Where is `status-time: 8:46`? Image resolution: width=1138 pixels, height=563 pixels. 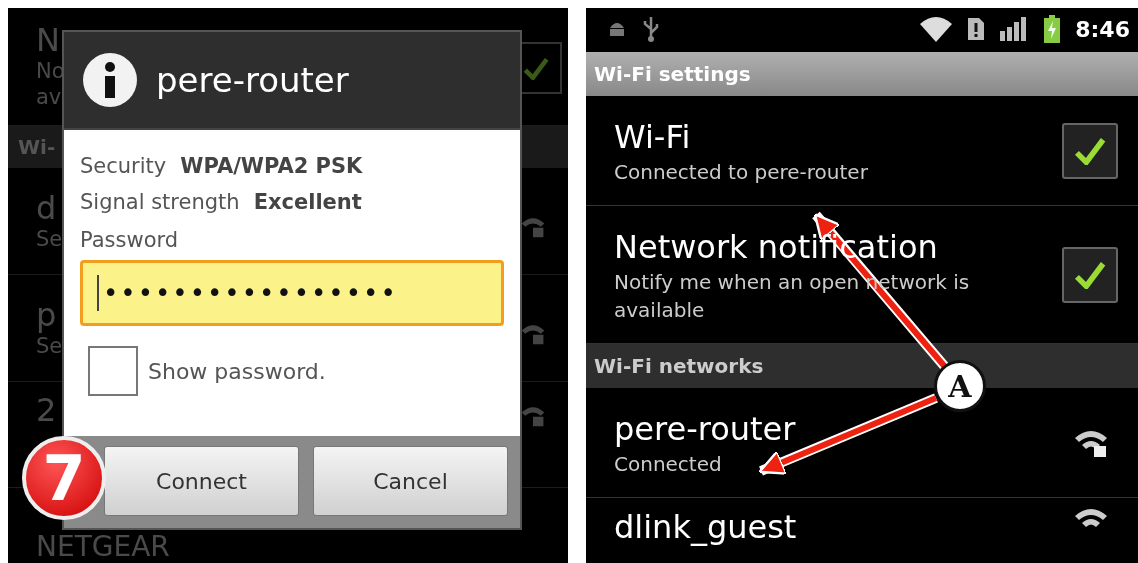
status-time: 8:46 is located at coordinates (1102, 29).